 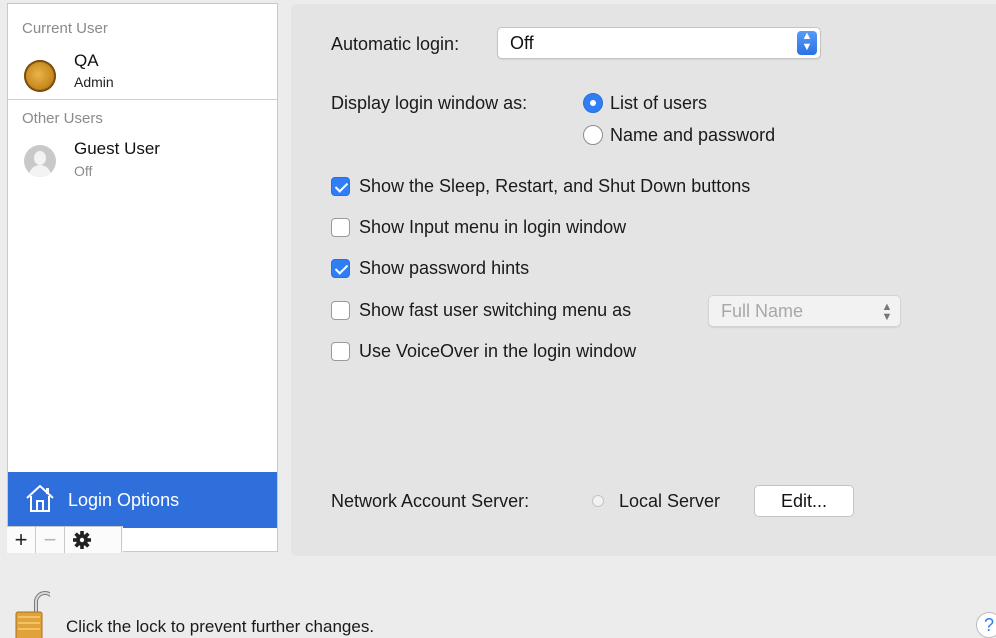 What do you see at coordinates (21, 540) in the screenshot?
I see `add-user-button: +` at bounding box center [21, 540].